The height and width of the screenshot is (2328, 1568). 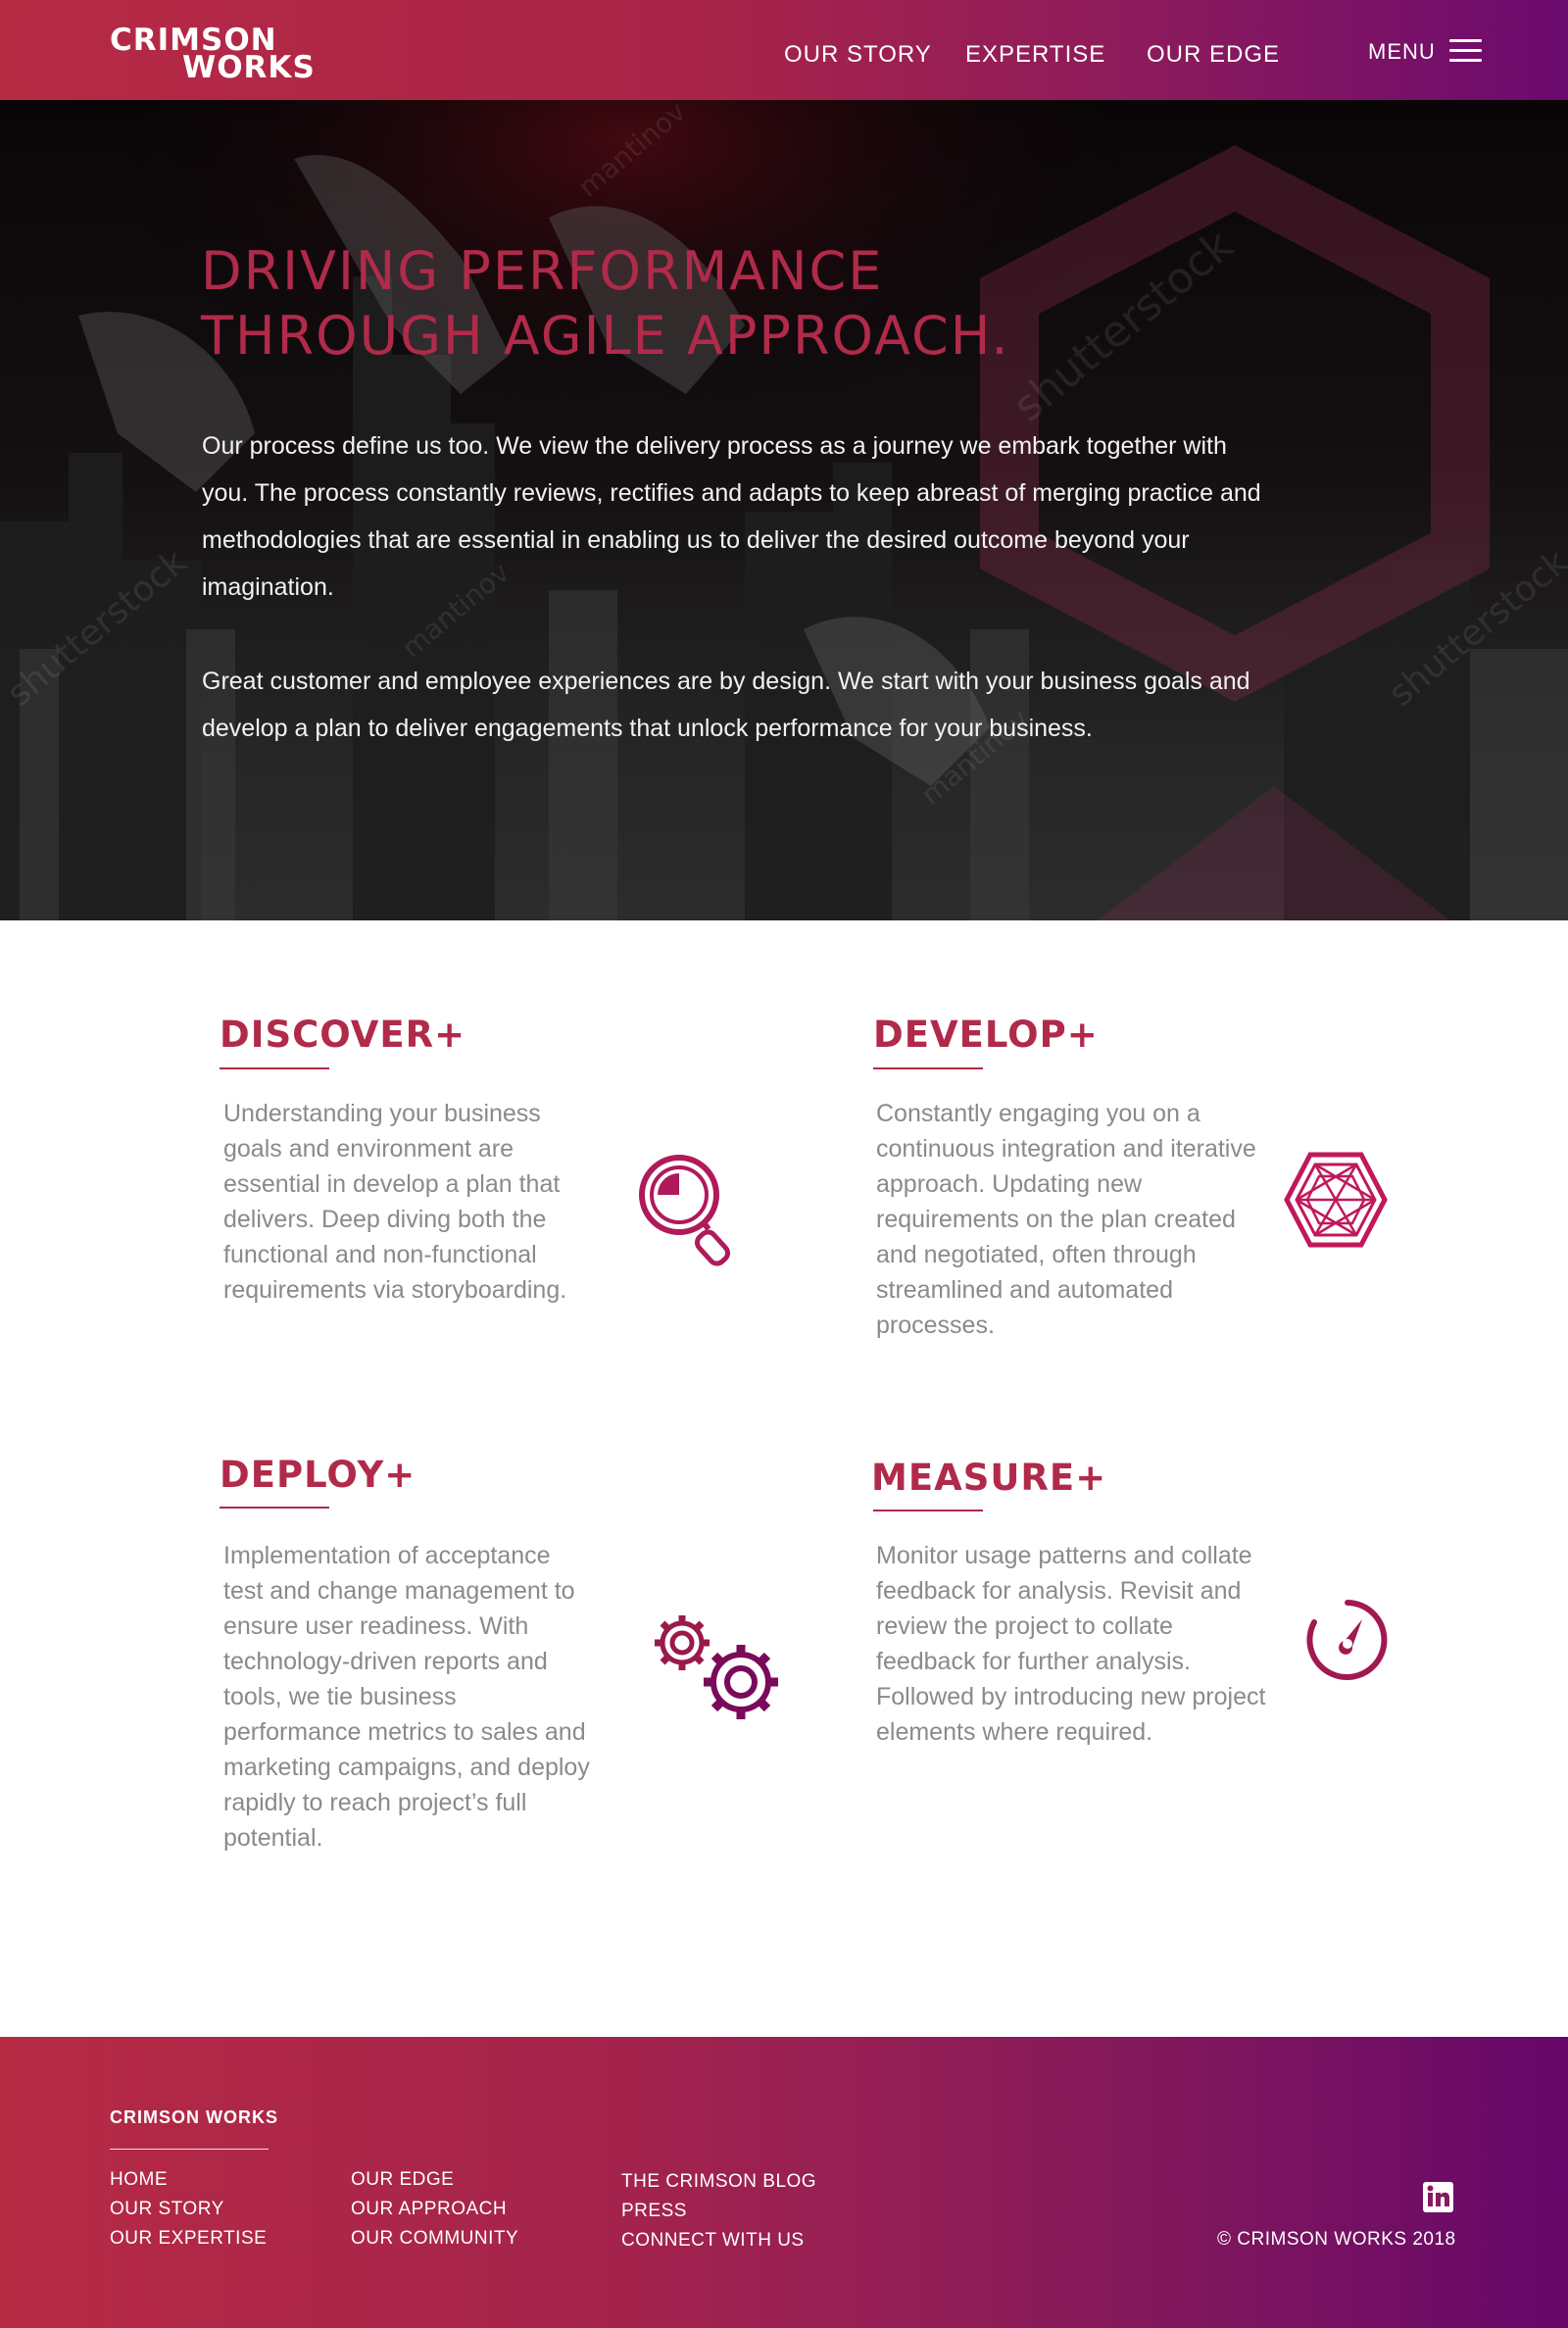 What do you see at coordinates (434, 2239) in the screenshot?
I see `footer-link-our-community: OUR COMMUNITY` at bounding box center [434, 2239].